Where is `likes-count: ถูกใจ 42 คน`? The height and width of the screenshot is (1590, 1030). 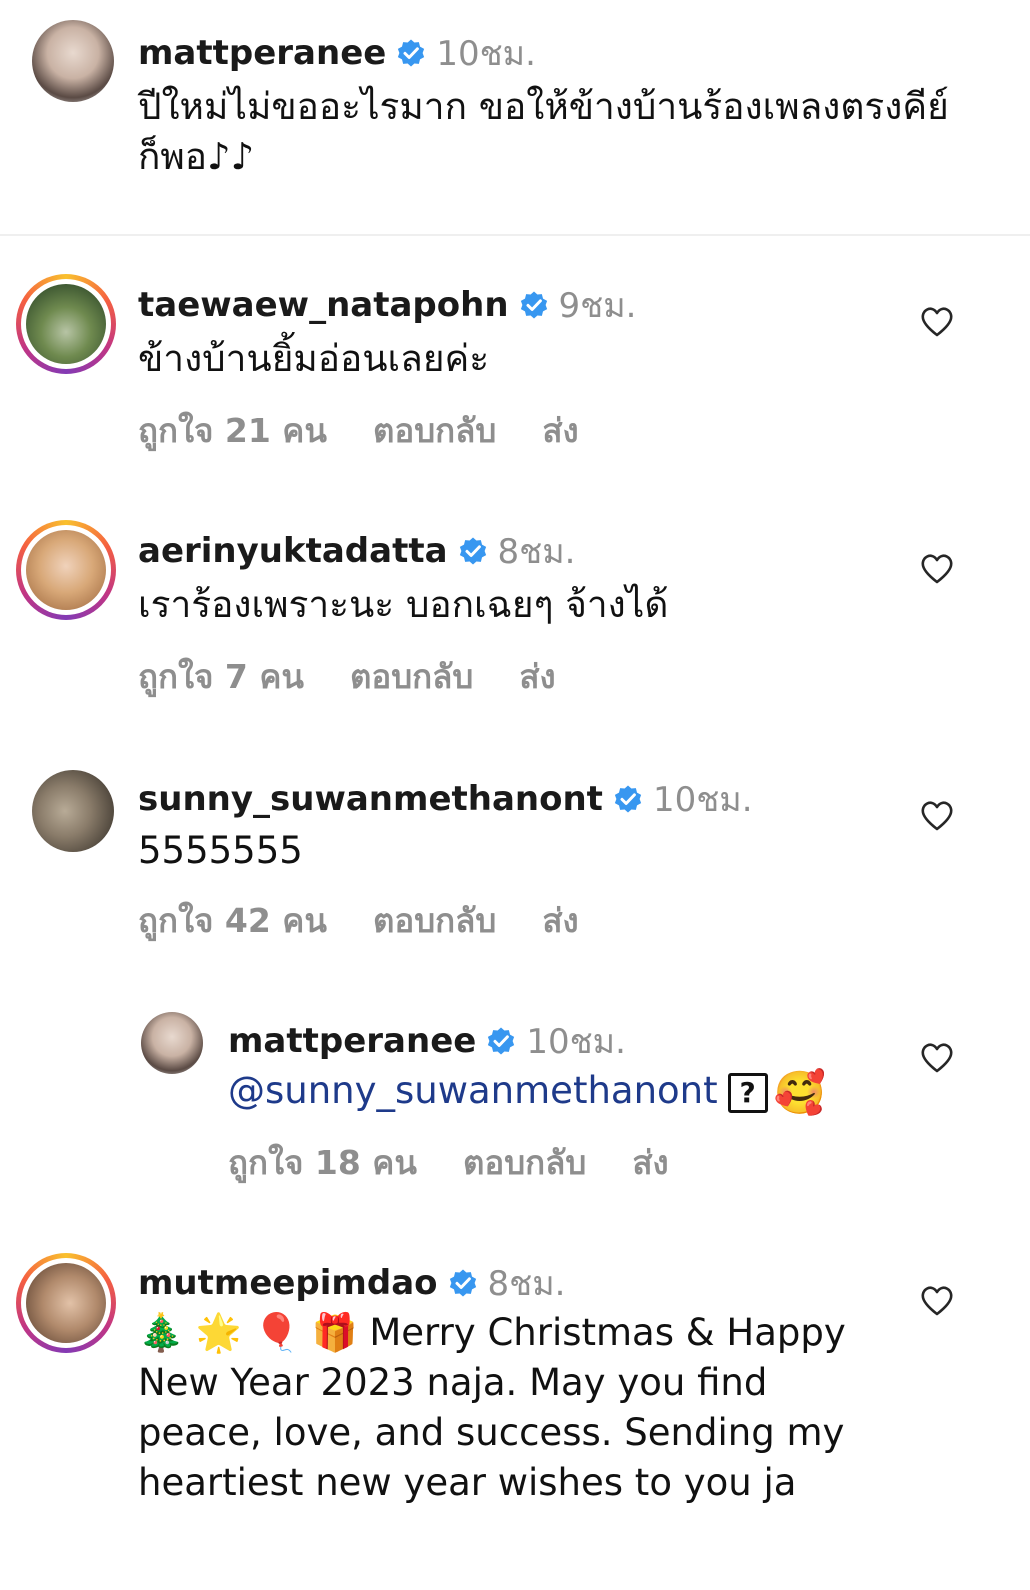 likes-count: ถูกใจ 42 คน is located at coordinates (232, 920).